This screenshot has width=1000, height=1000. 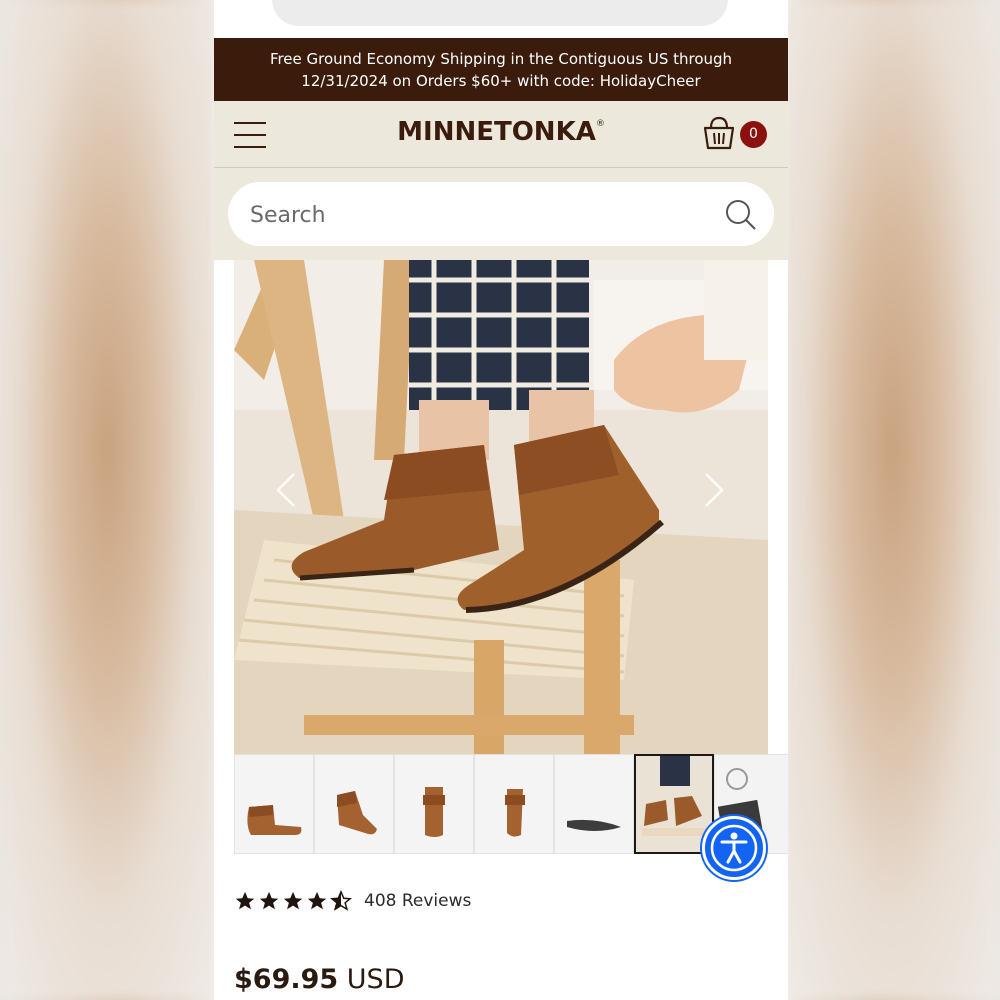 I want to click on star-half-icon, so click(x=341, y=900).